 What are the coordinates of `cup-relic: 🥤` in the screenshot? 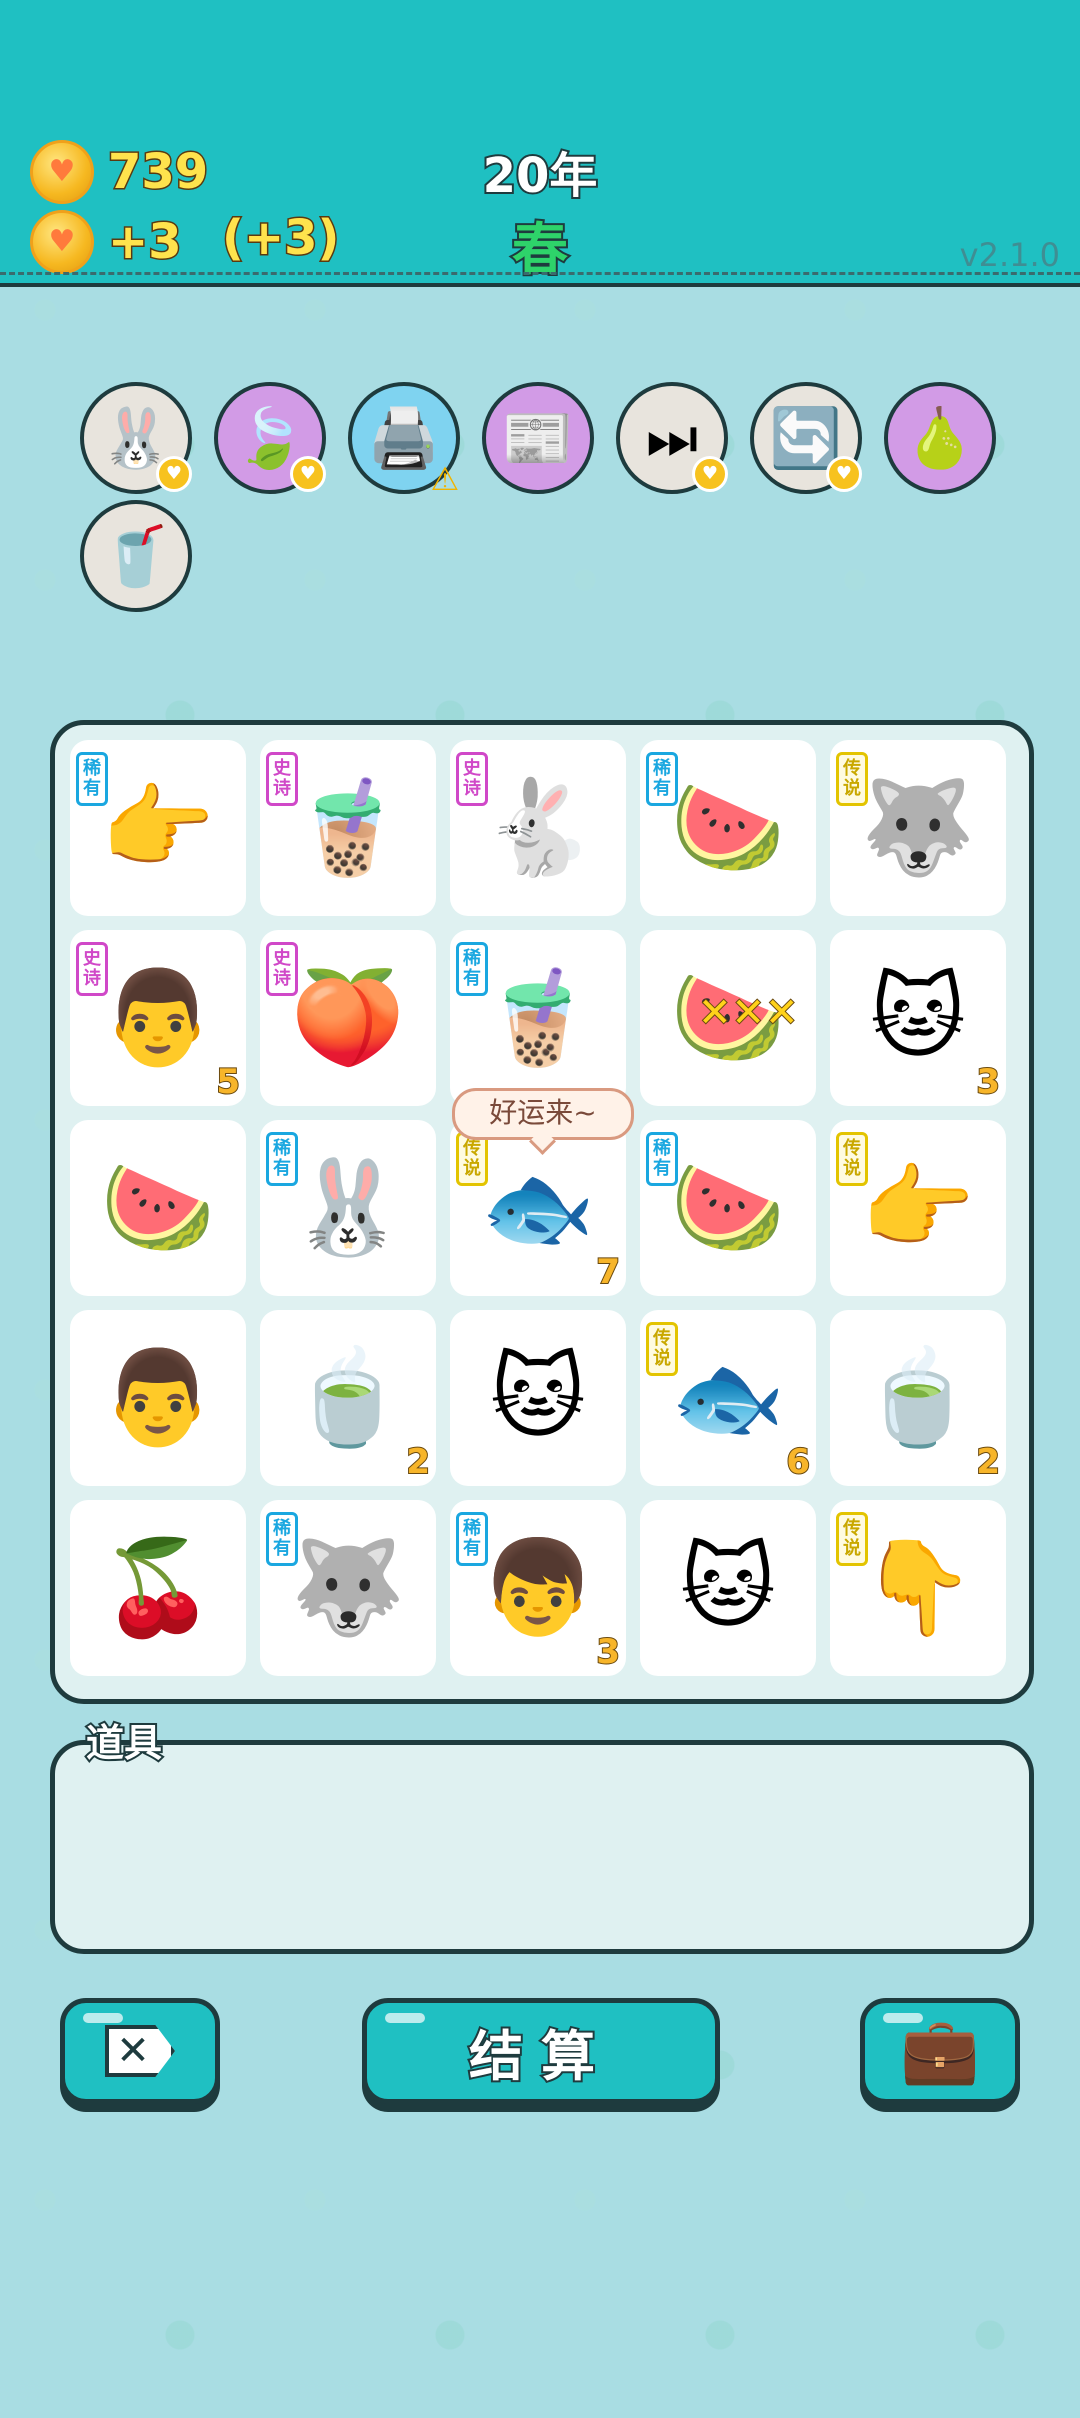 It's located at (136, 556).